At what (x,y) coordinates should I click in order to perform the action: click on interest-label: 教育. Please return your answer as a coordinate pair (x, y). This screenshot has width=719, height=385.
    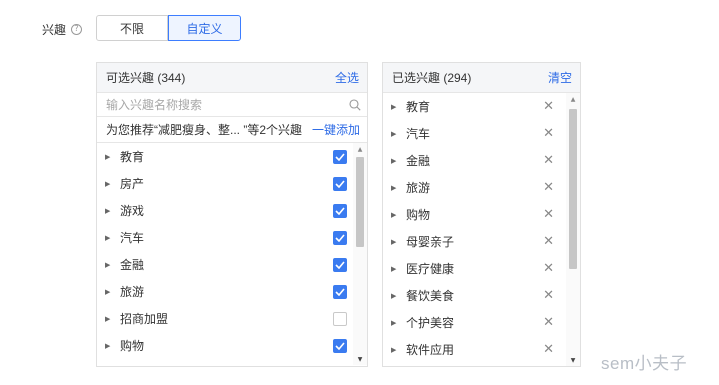
    Looking at the image, I should click on (132, 157).